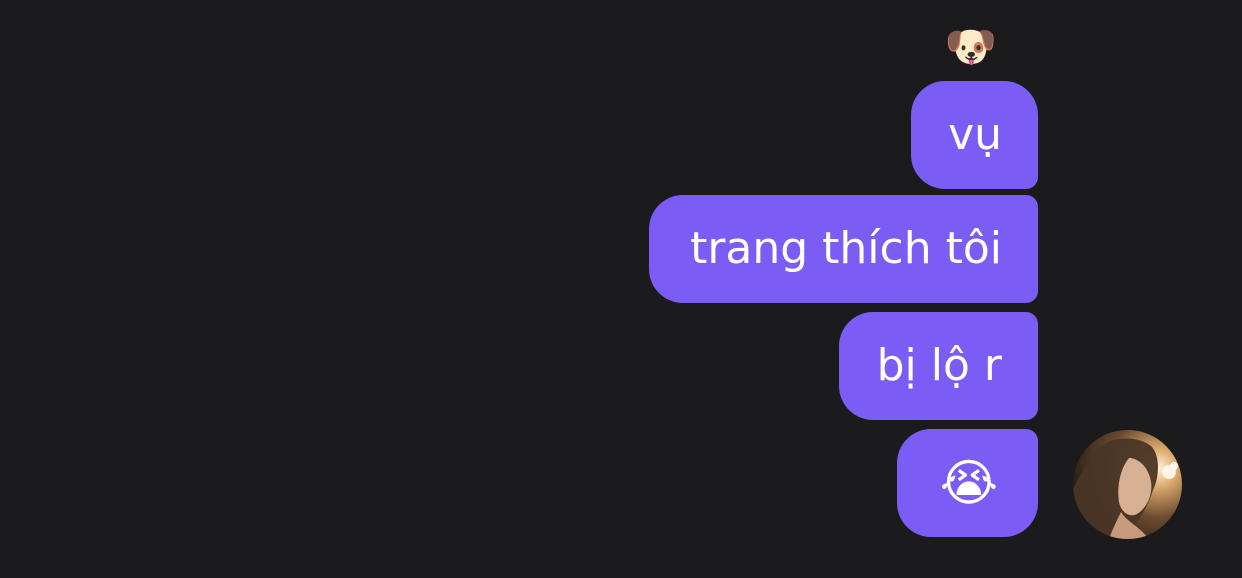 Image resolution: width=1242 pixels, height=578 pixels. What do you see at coordinates (974, 135) in the screenshot?
I see `message-bubble-1: vụ` at bounding box center [974, 135].